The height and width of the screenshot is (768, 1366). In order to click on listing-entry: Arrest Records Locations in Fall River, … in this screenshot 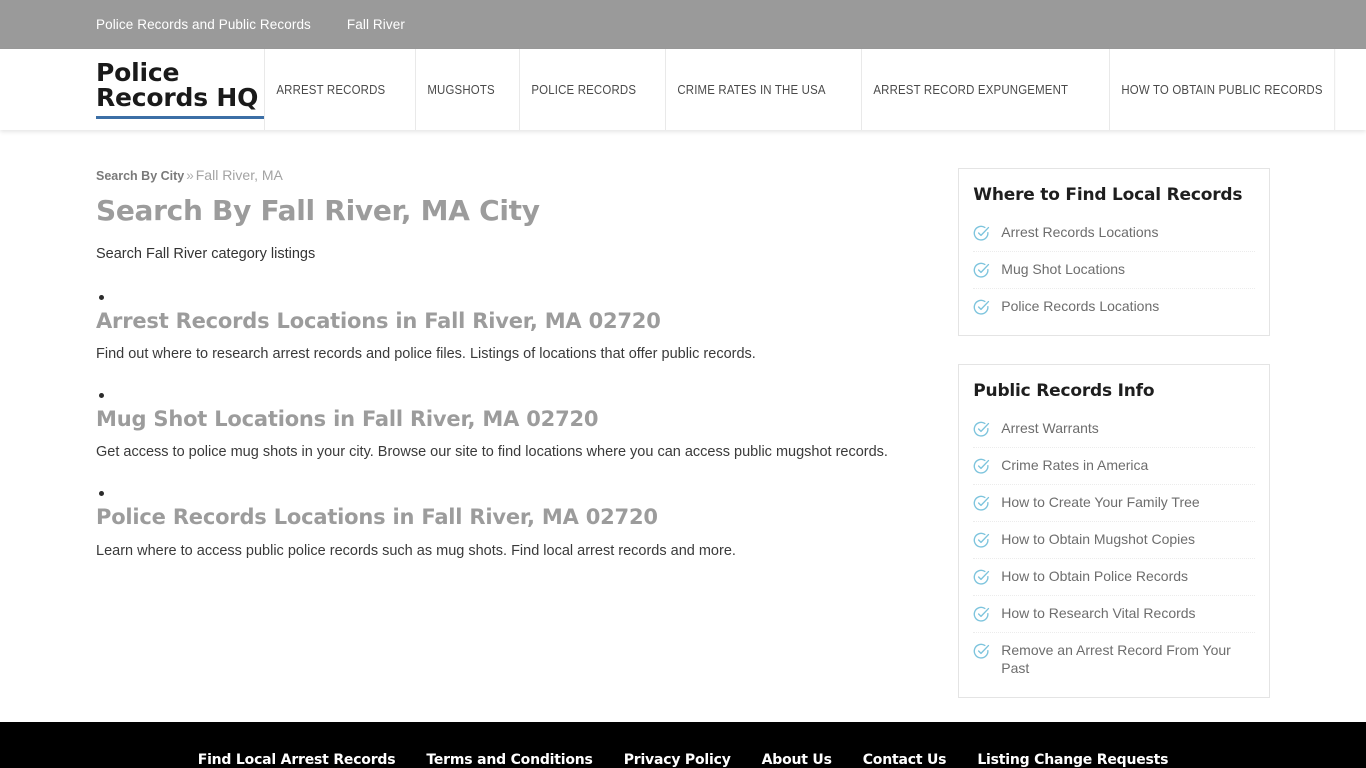, I will do `click(493, 329)`.